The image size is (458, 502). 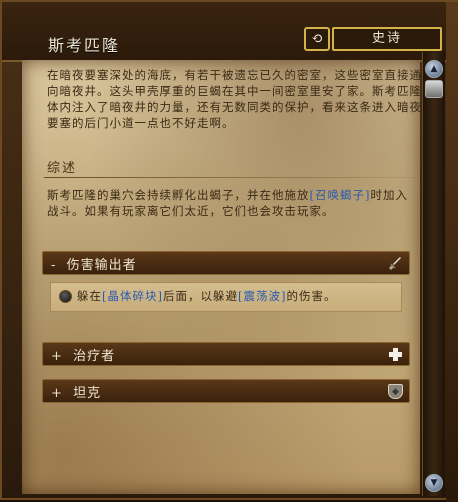 I want to click on dps-tip-text: 躲在[晶体碎块]后面，以躲避[震荡波]的伤害。, so click(x=206, y=296).